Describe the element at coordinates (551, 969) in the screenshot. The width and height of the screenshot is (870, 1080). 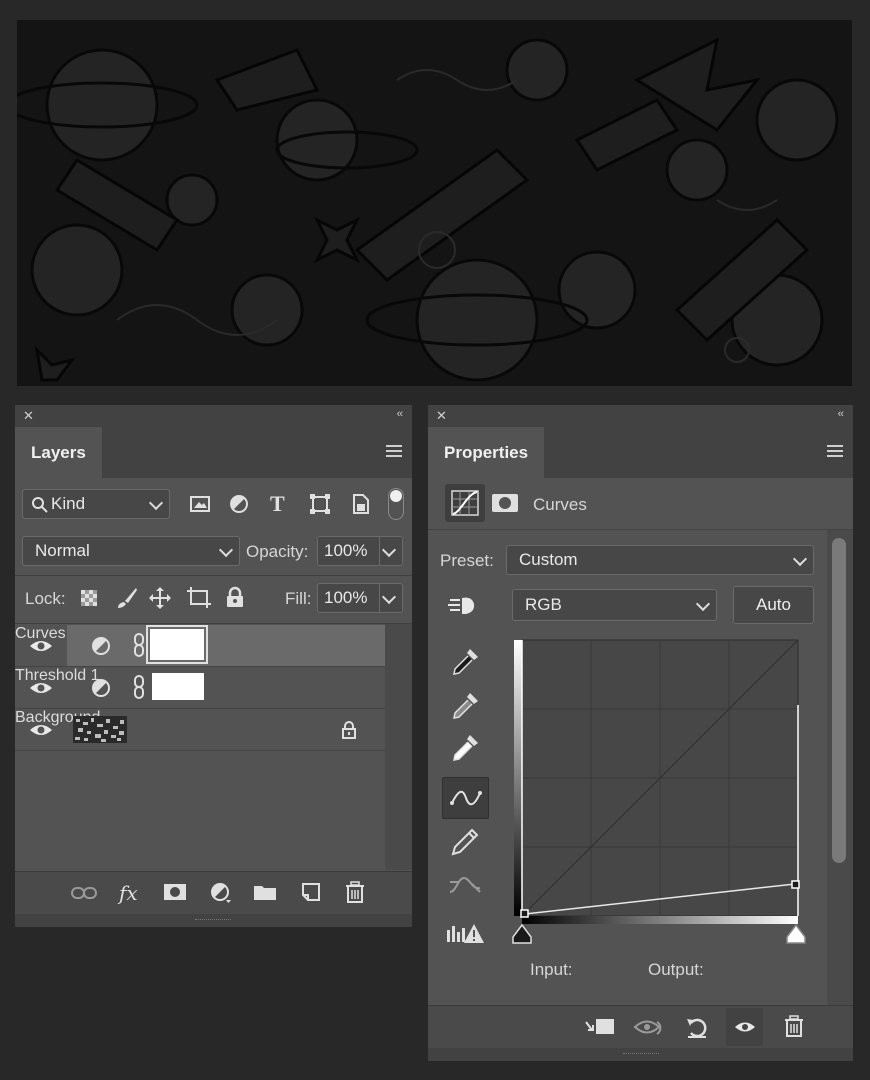
I see `input-label: Input:` at that location.